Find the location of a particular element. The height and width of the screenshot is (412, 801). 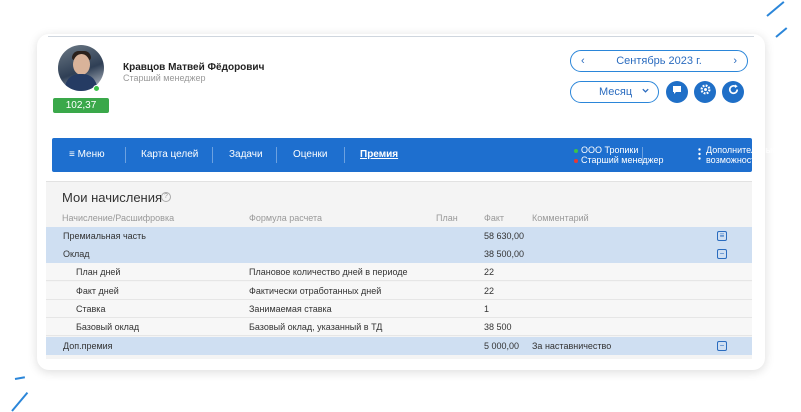

row-name: Ставка is located at coordinates (91, 309).